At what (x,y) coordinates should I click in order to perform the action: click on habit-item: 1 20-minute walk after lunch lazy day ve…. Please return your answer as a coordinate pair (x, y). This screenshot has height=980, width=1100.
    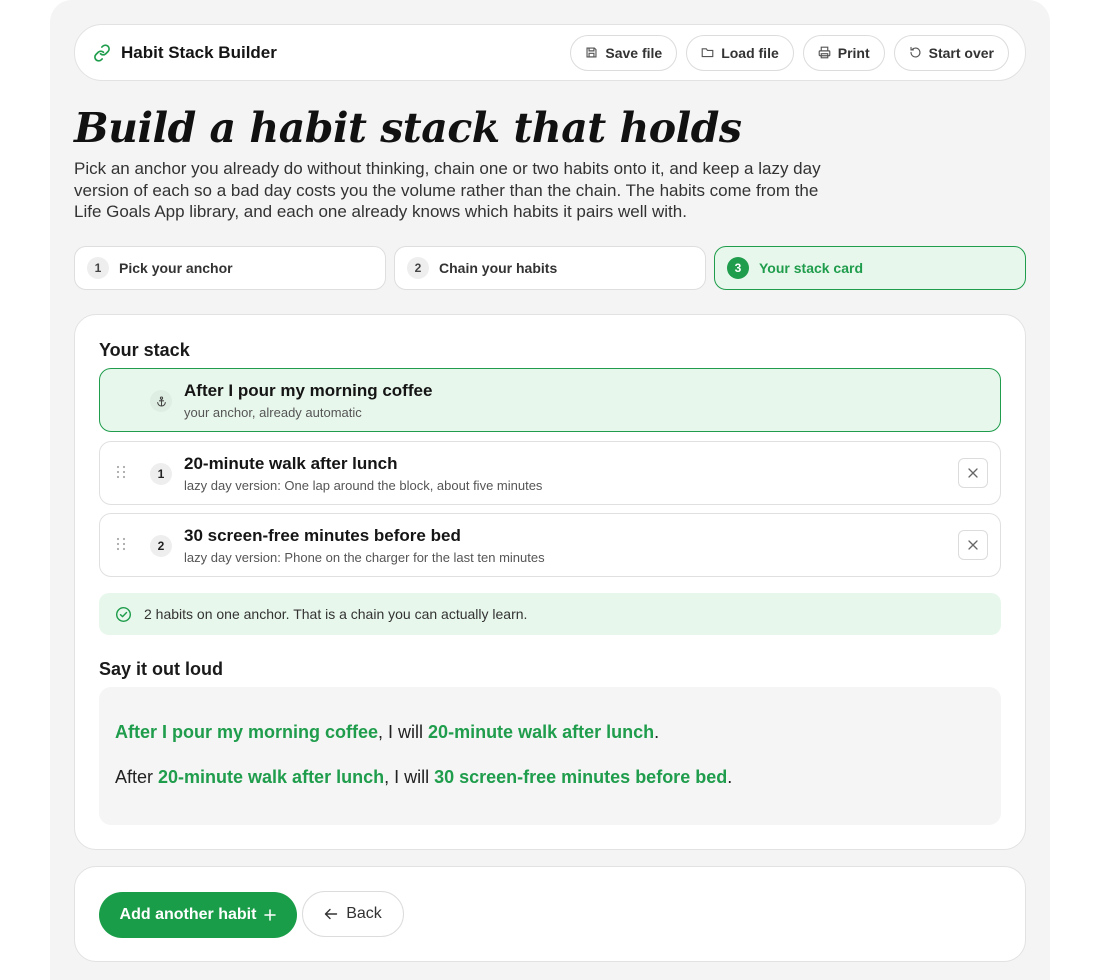
    Looking at the image, I should click on (550, 473).